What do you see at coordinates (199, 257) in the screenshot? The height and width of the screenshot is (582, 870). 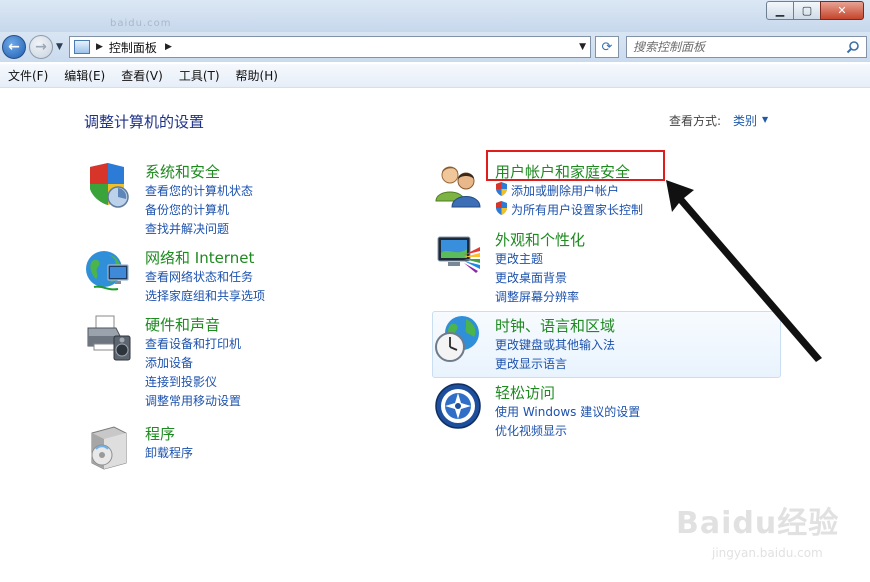 I see `category-title-network-internet: 网络和 Internet` at bounding box center [199, 257].